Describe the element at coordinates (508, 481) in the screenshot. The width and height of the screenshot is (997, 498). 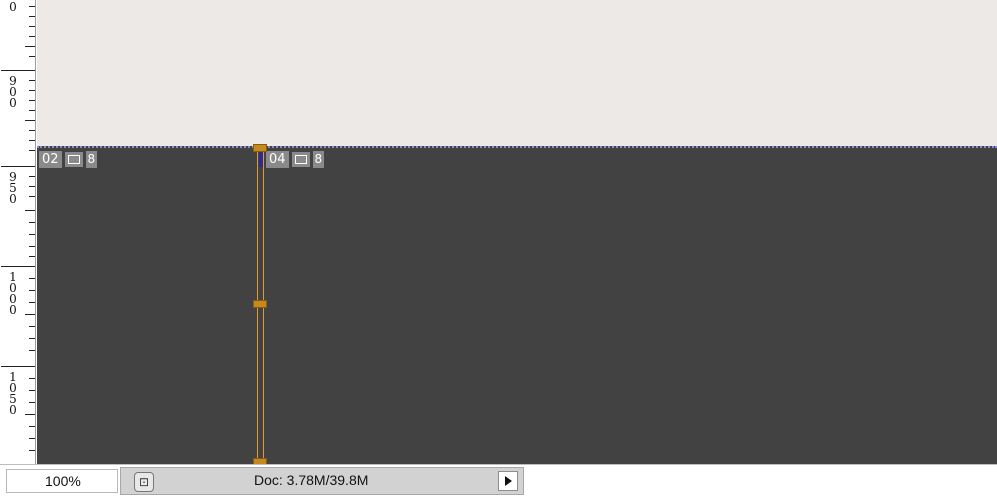
I see `triangle-right-icon` at that location.